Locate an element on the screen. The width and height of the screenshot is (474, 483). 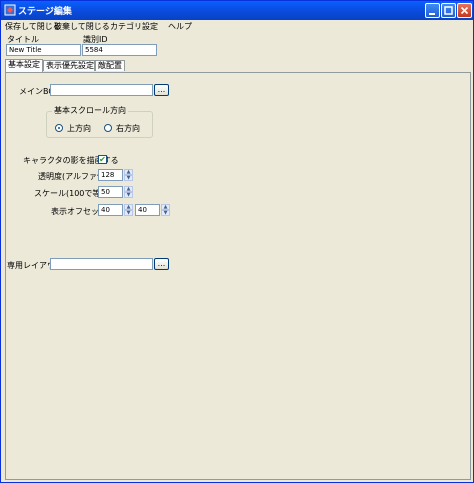
menu-save-close: 保存して閉じる is located at coordinates (33, 26).